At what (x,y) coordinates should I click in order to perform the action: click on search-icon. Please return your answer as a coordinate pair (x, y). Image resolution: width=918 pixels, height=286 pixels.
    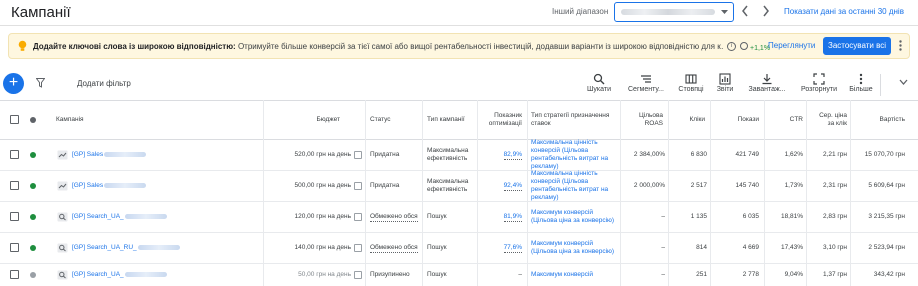
    Looking at the image, I should click on (599, 79).